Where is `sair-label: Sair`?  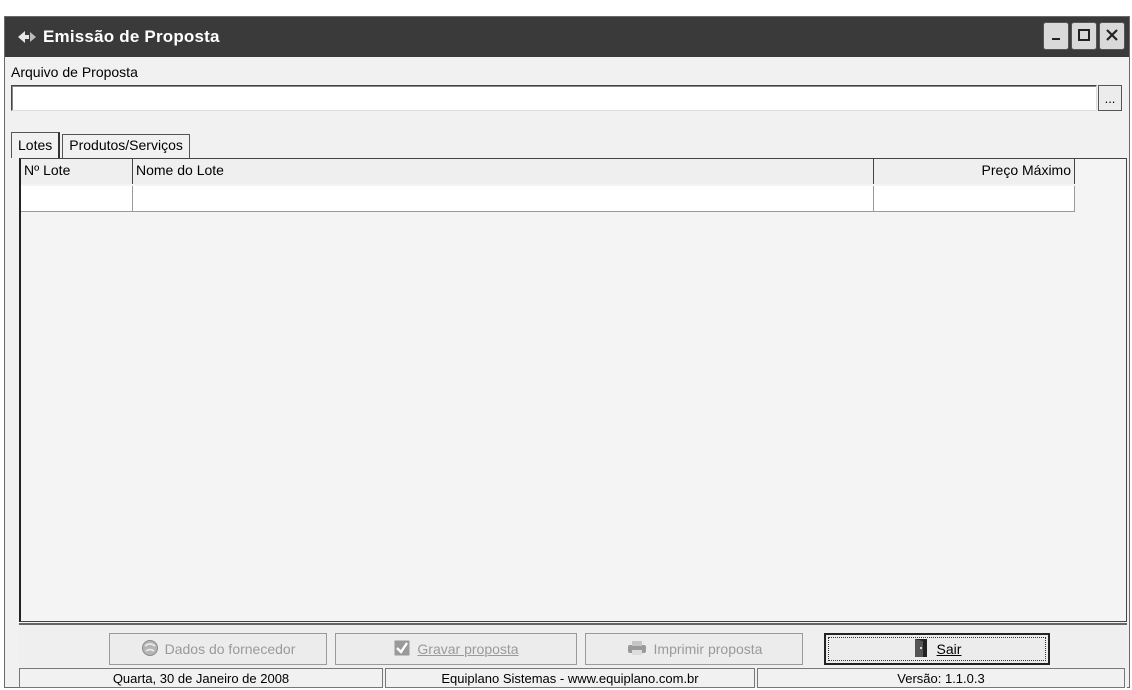 sair-label: Sair is located at coordinates (949, 649).